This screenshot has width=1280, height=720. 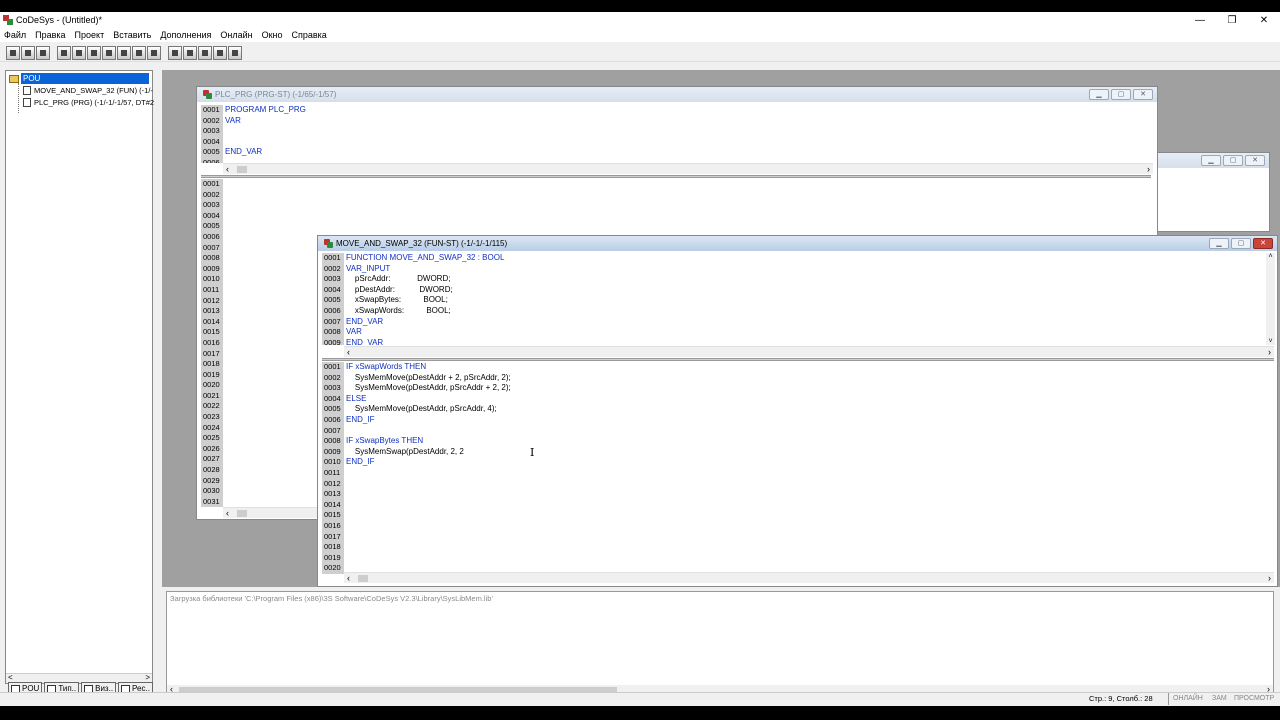 What do you see at coordinates (676, 111) in the screenshot?
I see `code-line: 0001 PROGRAM PLC_PRG` at bounding box center [676, 111].